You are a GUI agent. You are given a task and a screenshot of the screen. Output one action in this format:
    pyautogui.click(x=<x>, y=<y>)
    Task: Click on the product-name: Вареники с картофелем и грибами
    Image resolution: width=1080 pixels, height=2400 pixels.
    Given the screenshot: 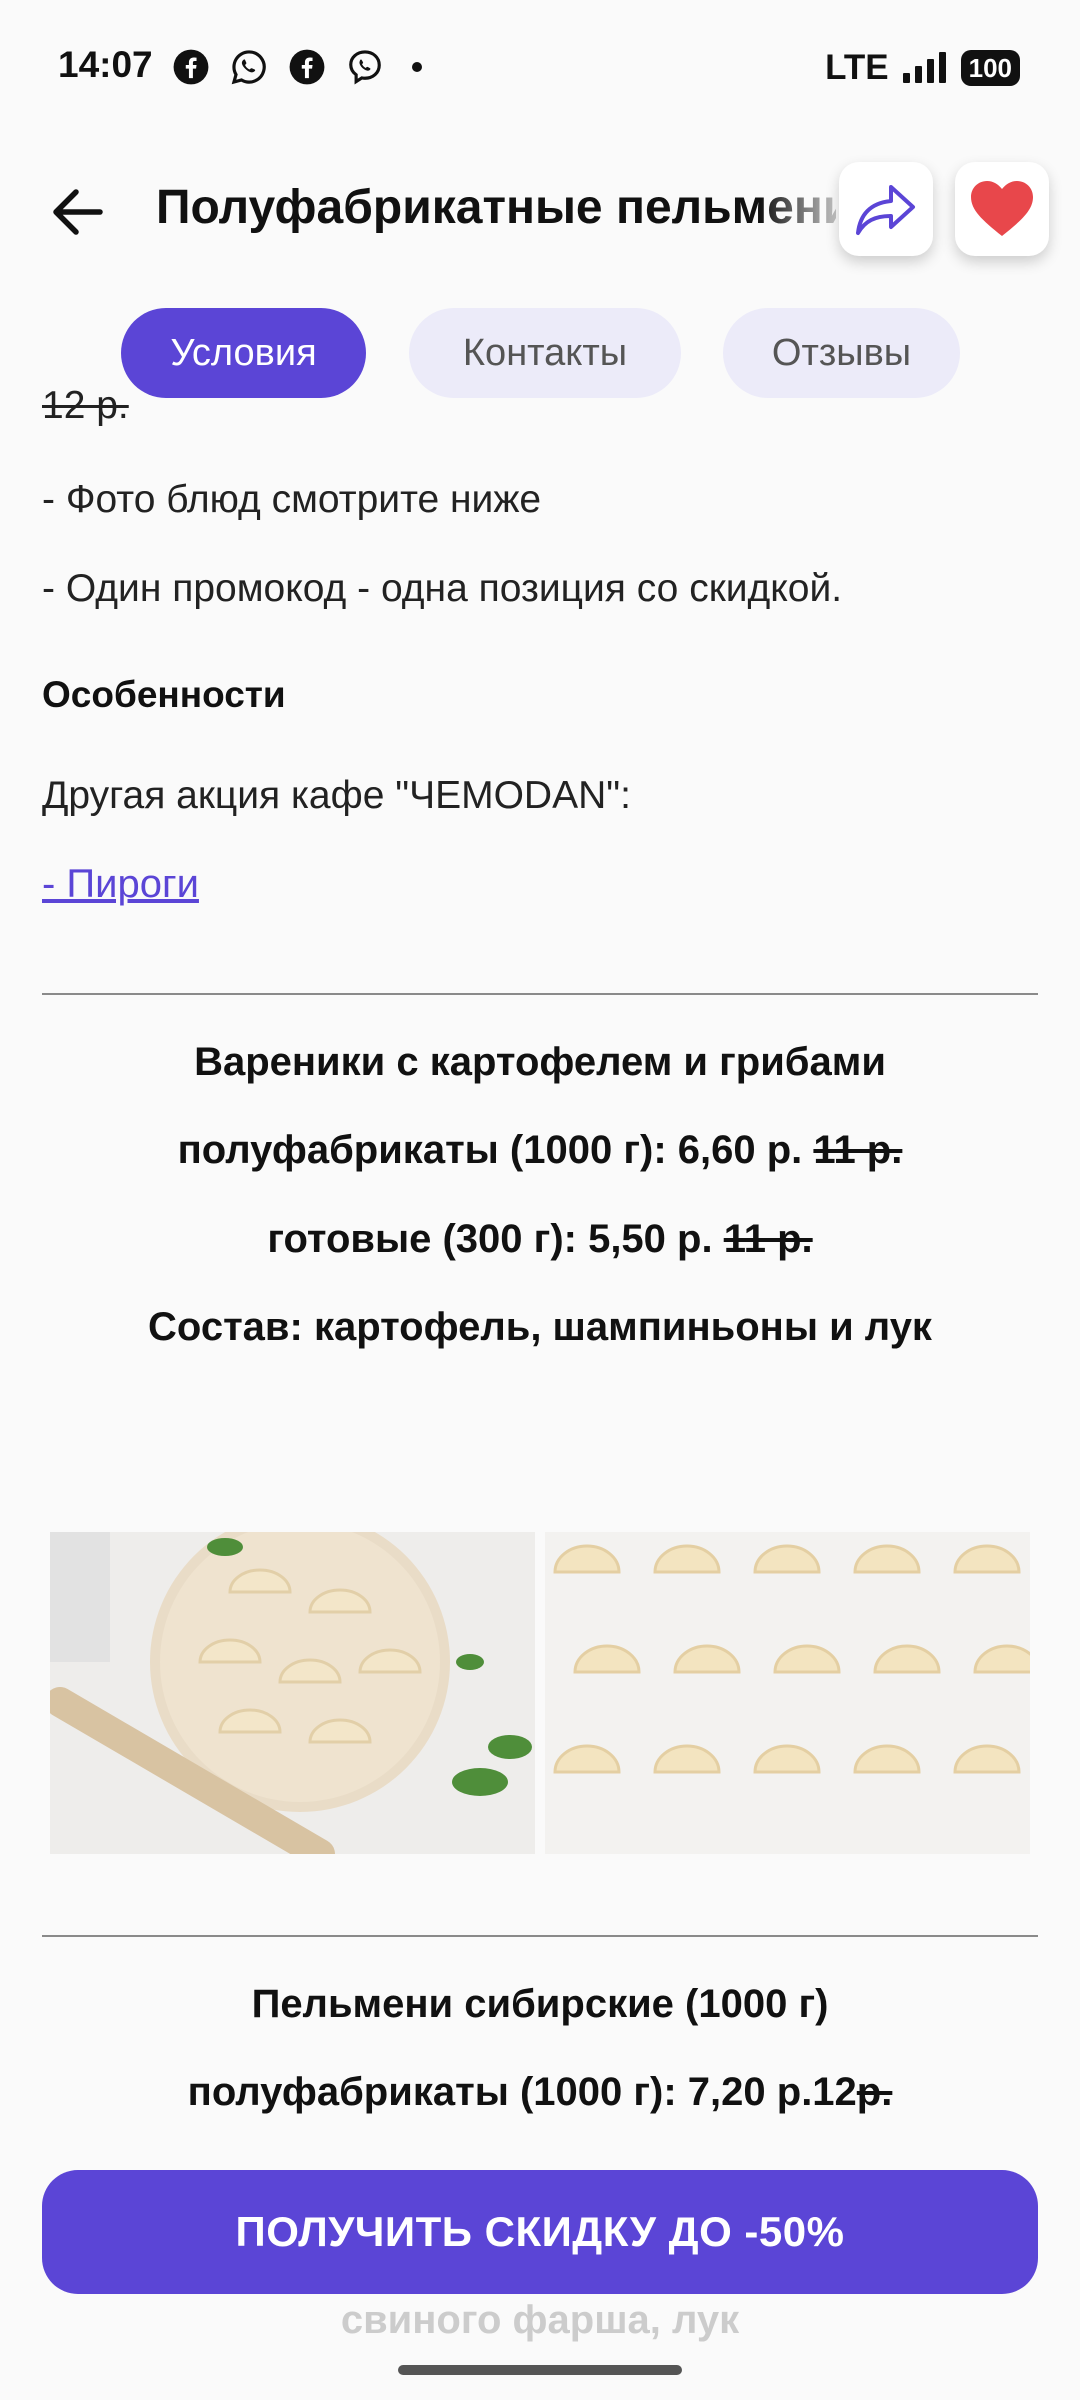 What is the action you would take?
    pyautogui.click(x=540, y=1062)
    